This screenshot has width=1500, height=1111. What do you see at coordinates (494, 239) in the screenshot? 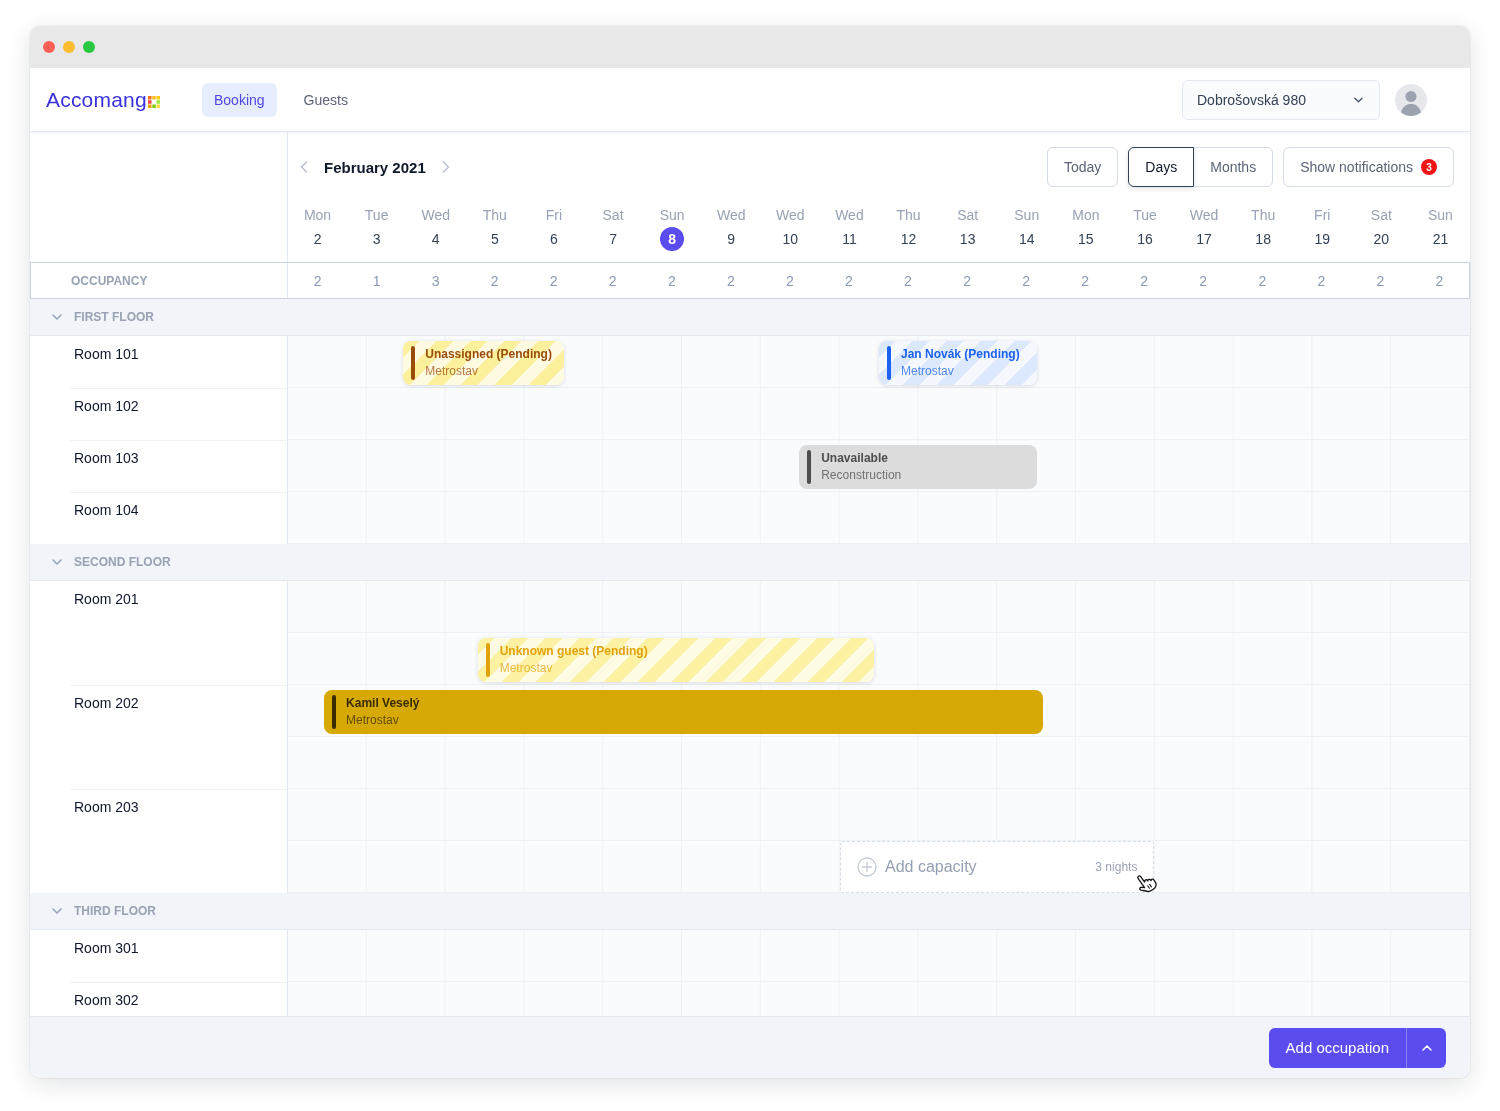
I see `day-number: 5` at bounding box center [494, 239].